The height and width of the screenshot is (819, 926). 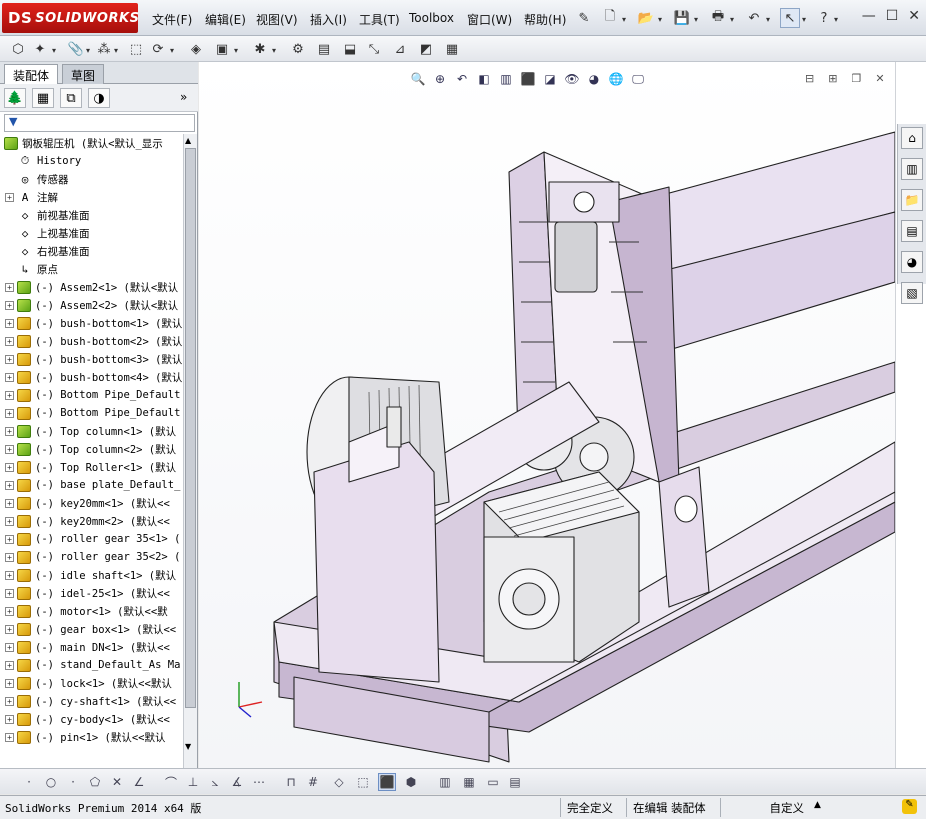 What do you see at coordinates (912, 262) in the screenshot?
I see `appearances-icon: ◕` at bounding box center [912, 262].